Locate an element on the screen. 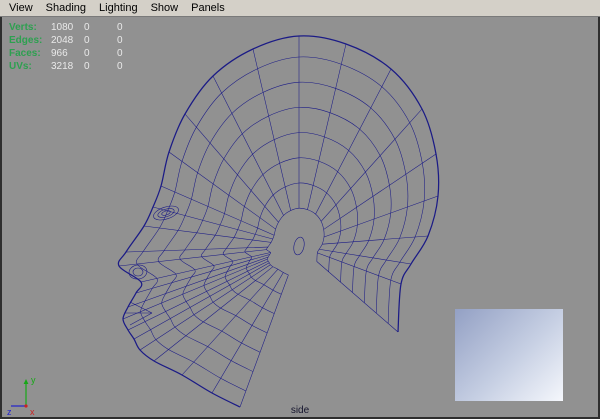 The image size is (600, 419). z-axis-label: z is located at coordinates (9, 411).